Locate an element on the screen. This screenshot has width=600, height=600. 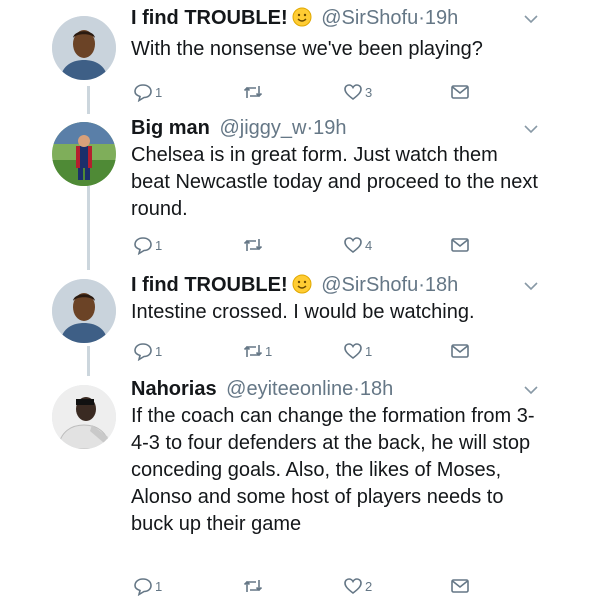
user-handle: @jiggy_w is located at coordinates (262, 128).